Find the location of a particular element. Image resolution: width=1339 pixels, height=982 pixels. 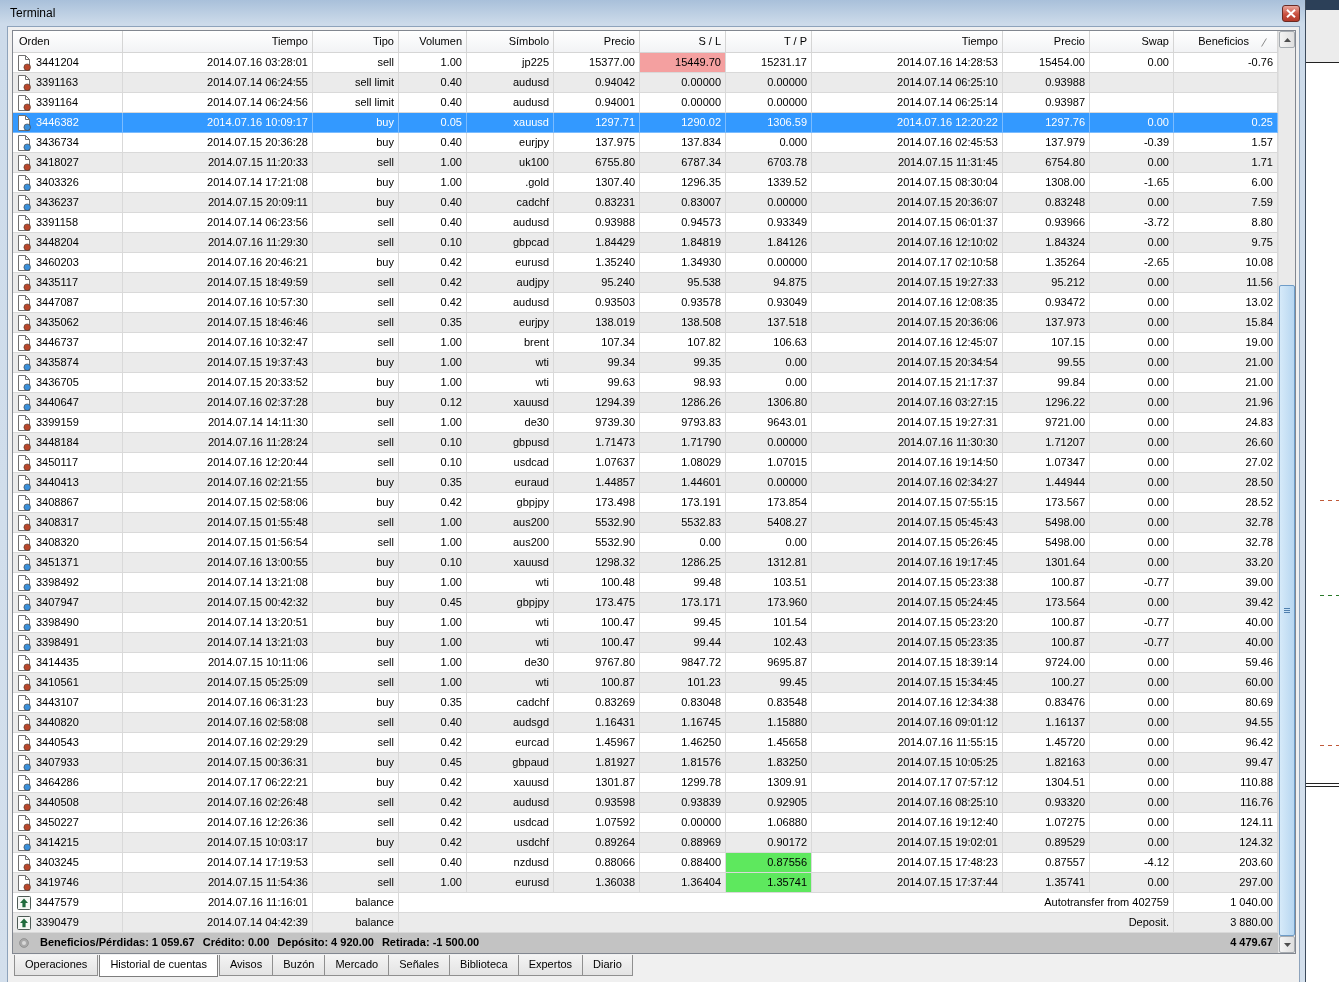

table-cell-text: 3435874 is located at coordinates (57, 362).